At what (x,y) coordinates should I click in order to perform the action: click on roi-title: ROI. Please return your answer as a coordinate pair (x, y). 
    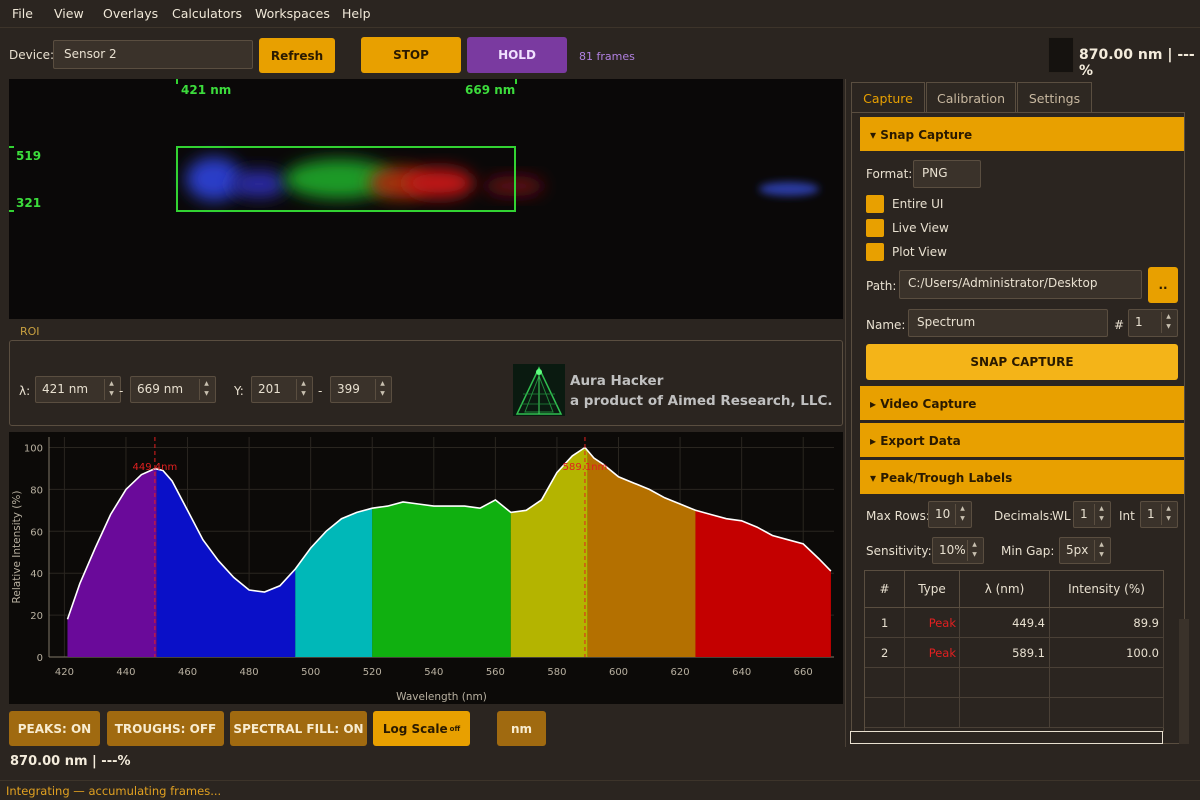
    Looking at the image, I should click on (30, 331).